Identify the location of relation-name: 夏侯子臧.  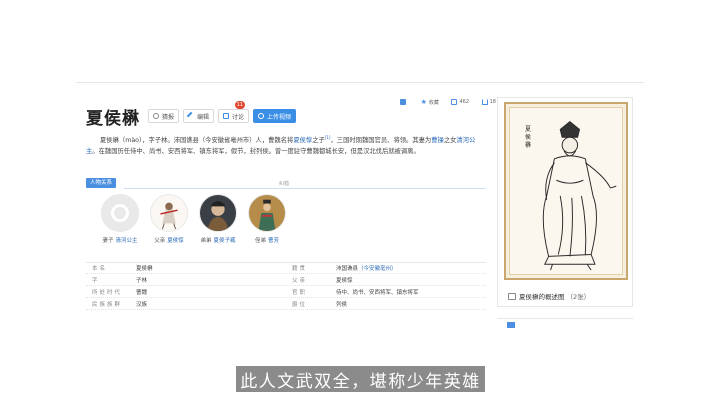
(225, 241).